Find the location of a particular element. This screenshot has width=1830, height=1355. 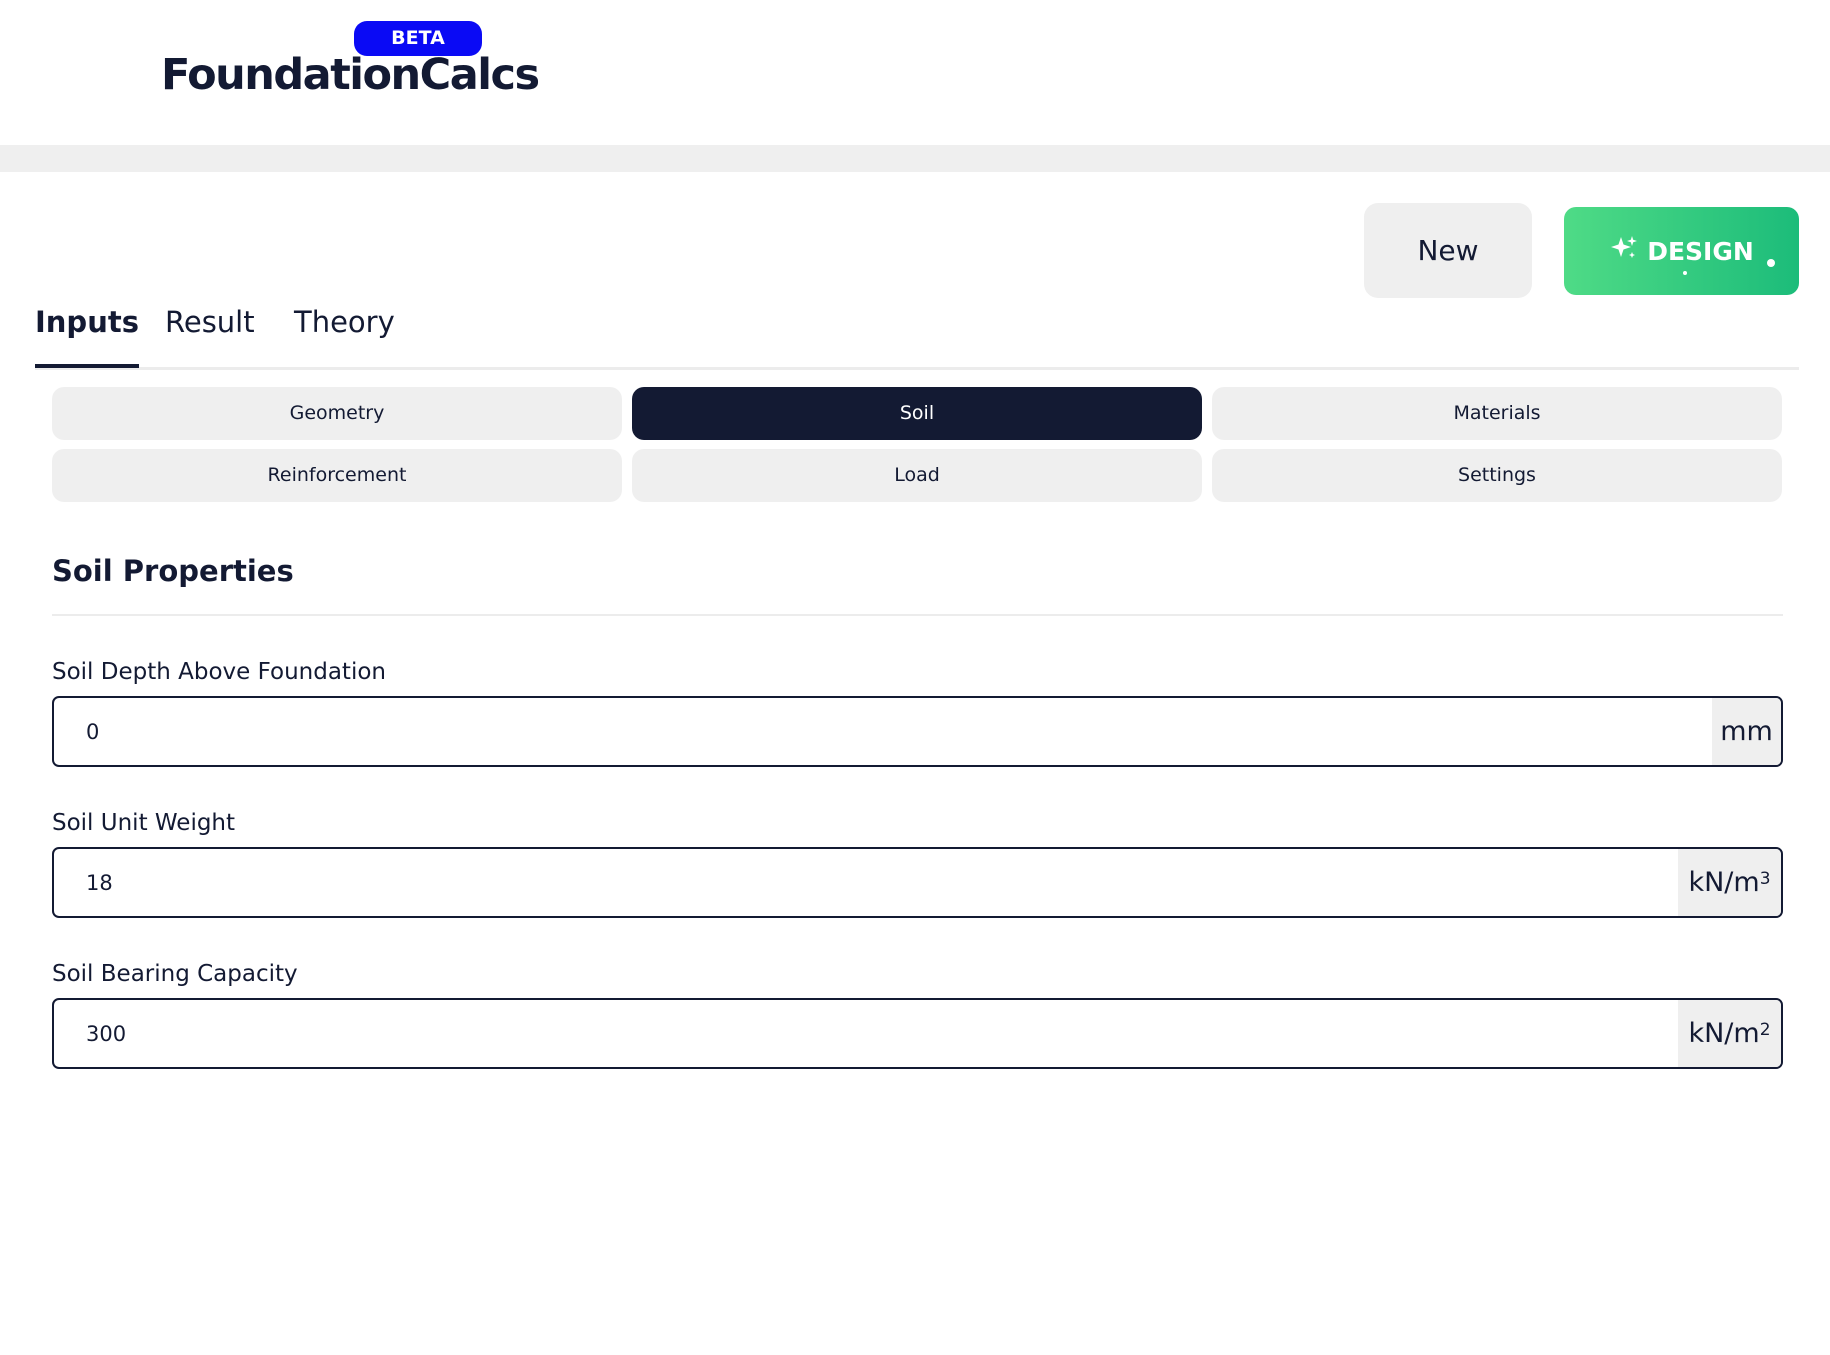

unit-exponent: 3 is located at coordinates (1765, 878).